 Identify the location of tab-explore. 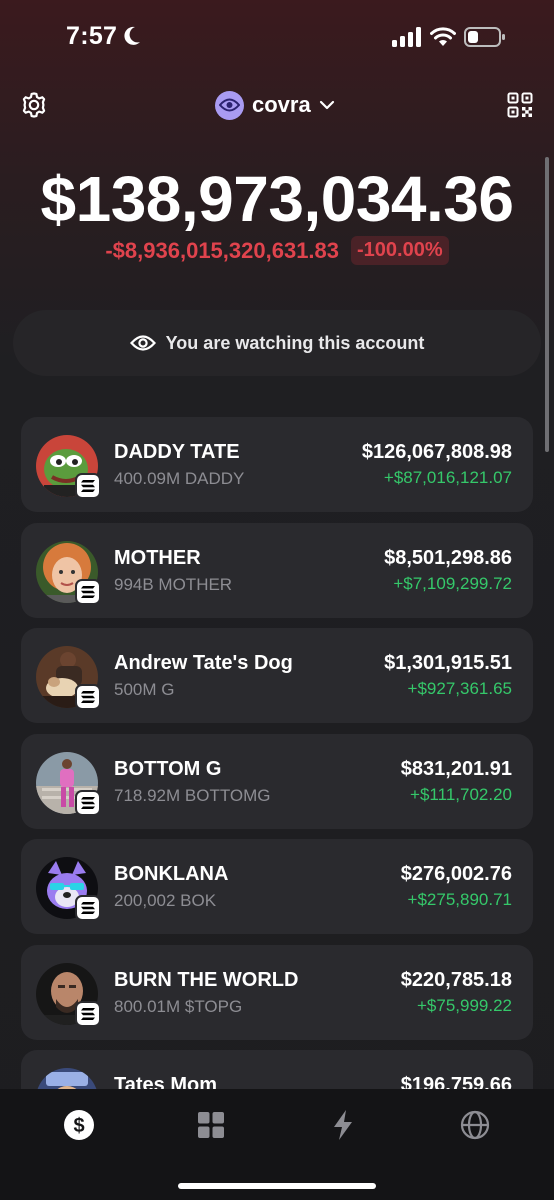
(475, 1125).